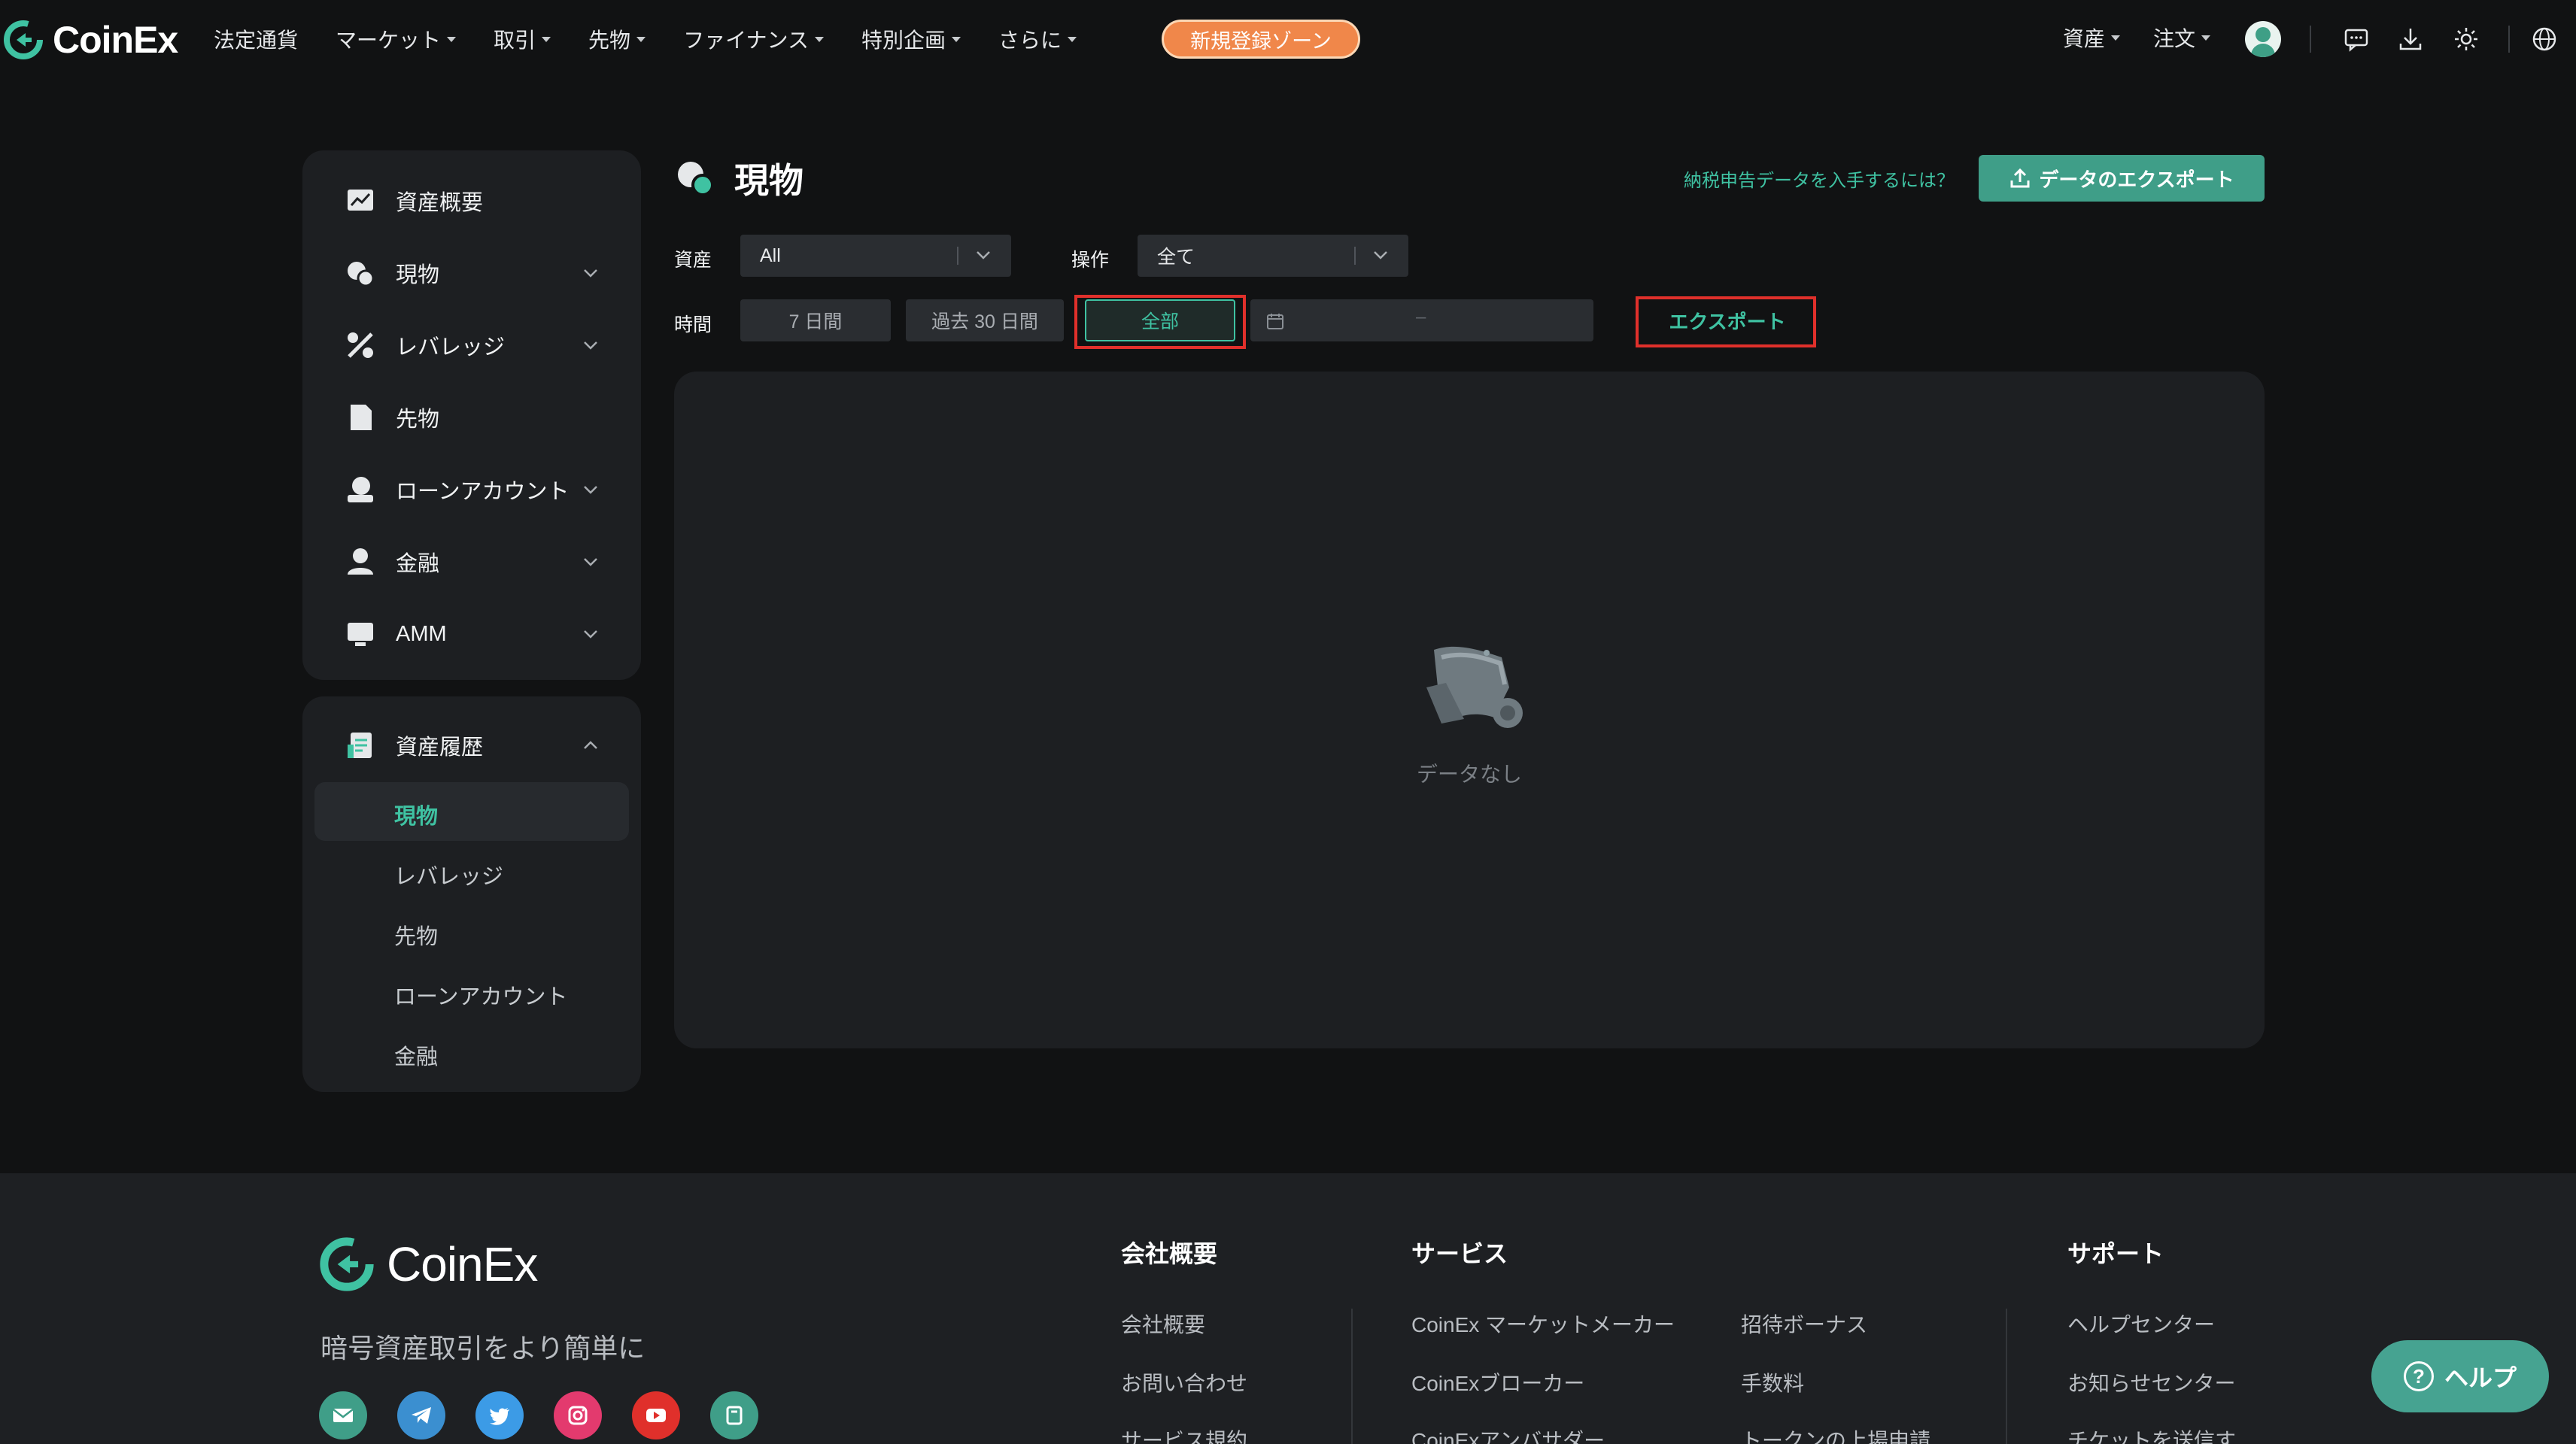  What do you see at coordinates (416, 935) in the screenshot?
I see `sidebar-subitem-futures: 先物` at bounding box center [416, 935].